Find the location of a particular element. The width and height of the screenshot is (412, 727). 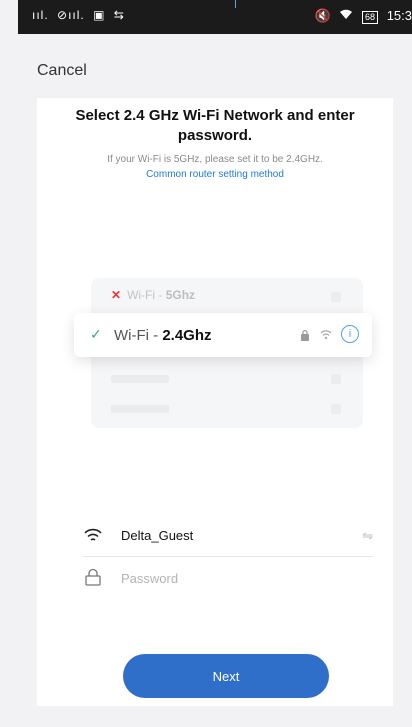

wifi-24g-row: ✓ Wi-Fi - 2.4Ghz i is located at coordinates (223, 335).